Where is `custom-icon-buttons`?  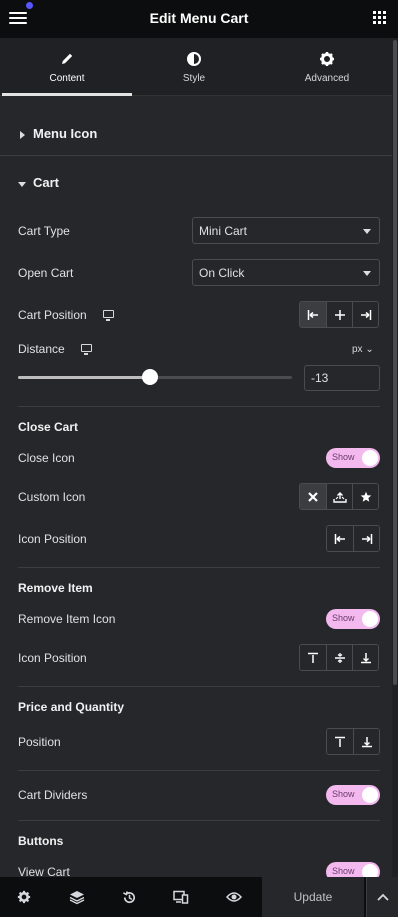 custom-icon-buttons is located at coordinates (339, 496).